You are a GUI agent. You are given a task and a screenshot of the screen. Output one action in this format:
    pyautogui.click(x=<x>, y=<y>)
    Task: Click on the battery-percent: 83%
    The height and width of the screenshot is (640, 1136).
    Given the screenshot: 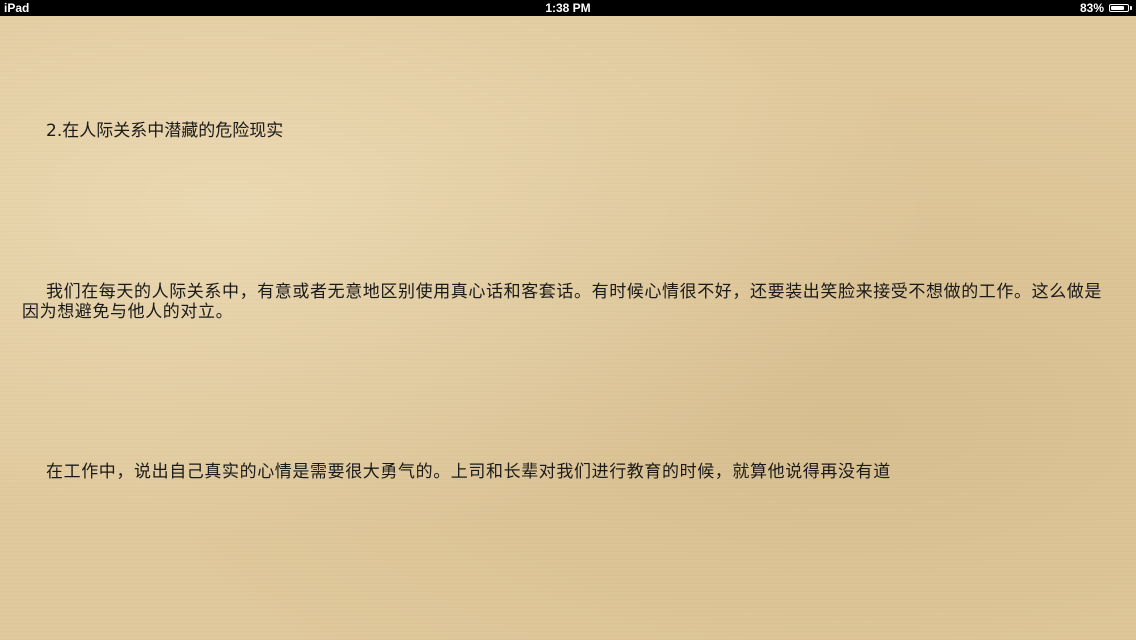 What is the action you would take?
    pyautogui.click(x=1091, y=8)
    